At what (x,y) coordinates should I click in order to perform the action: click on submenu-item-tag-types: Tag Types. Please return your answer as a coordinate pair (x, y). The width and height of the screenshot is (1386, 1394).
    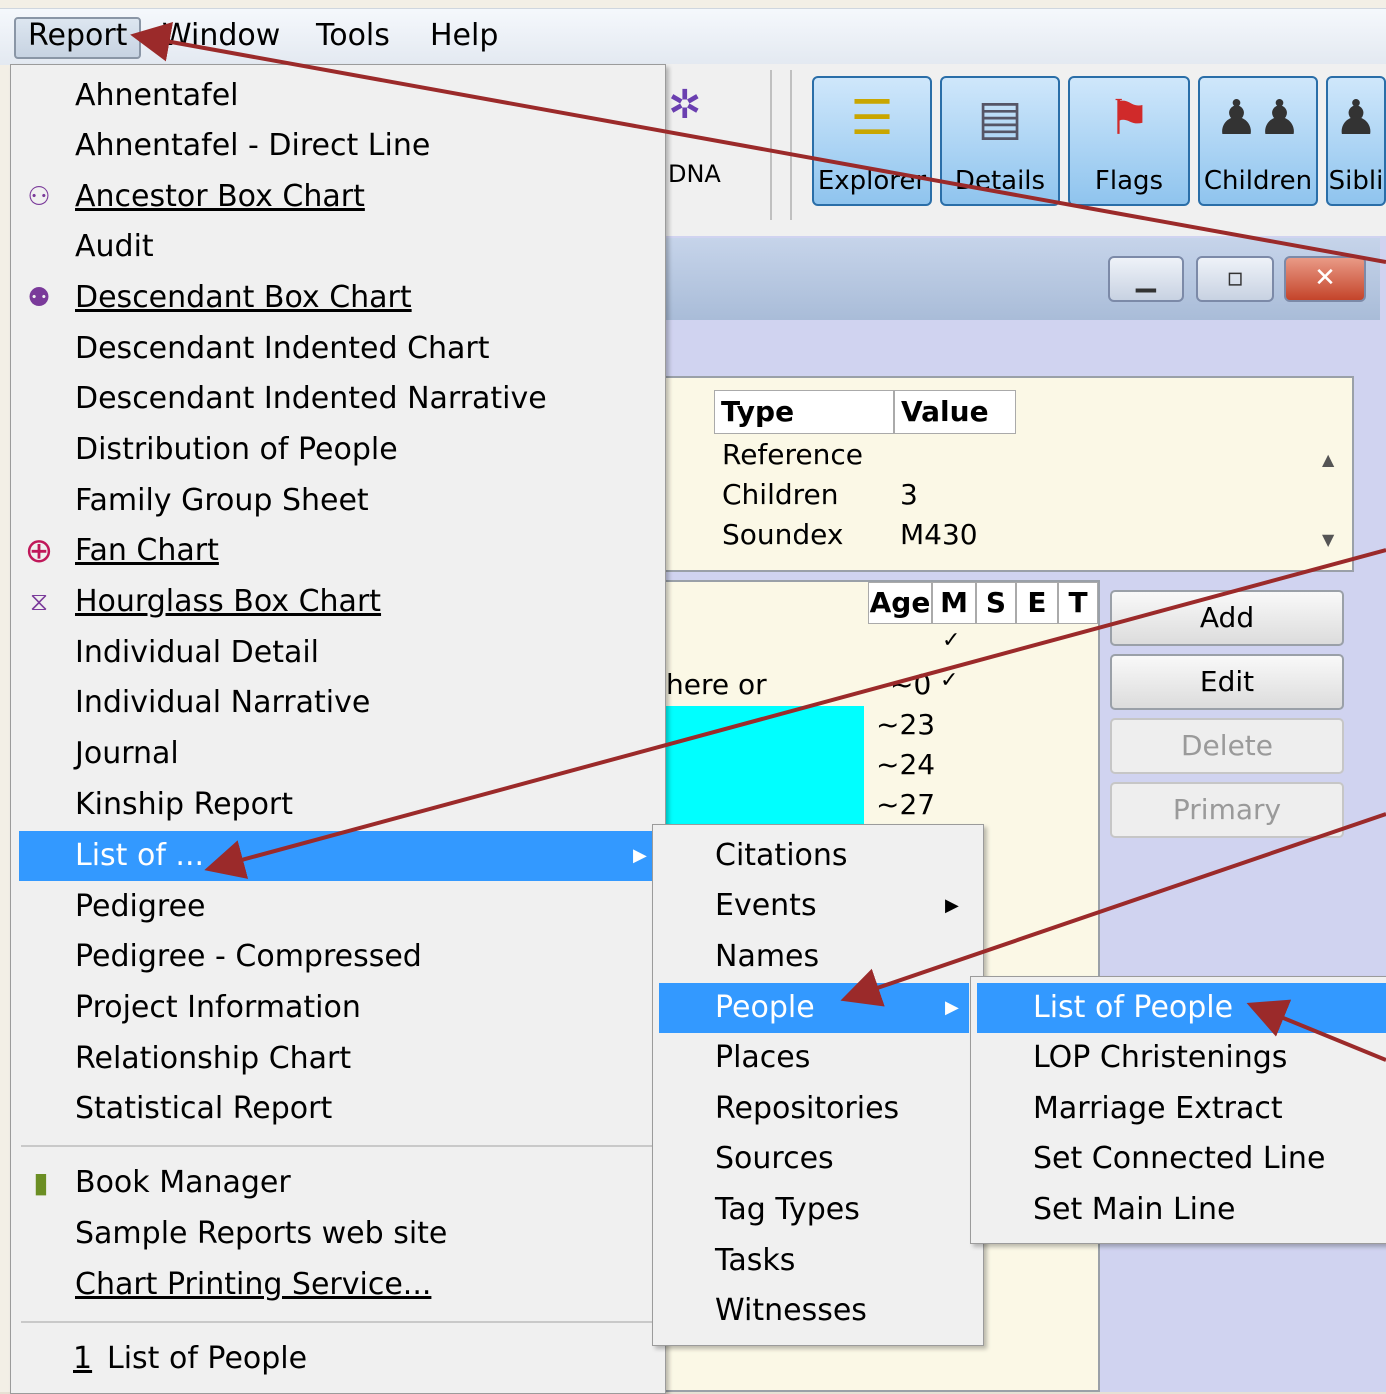
    Looking at the image, I should click on (818, 1210).